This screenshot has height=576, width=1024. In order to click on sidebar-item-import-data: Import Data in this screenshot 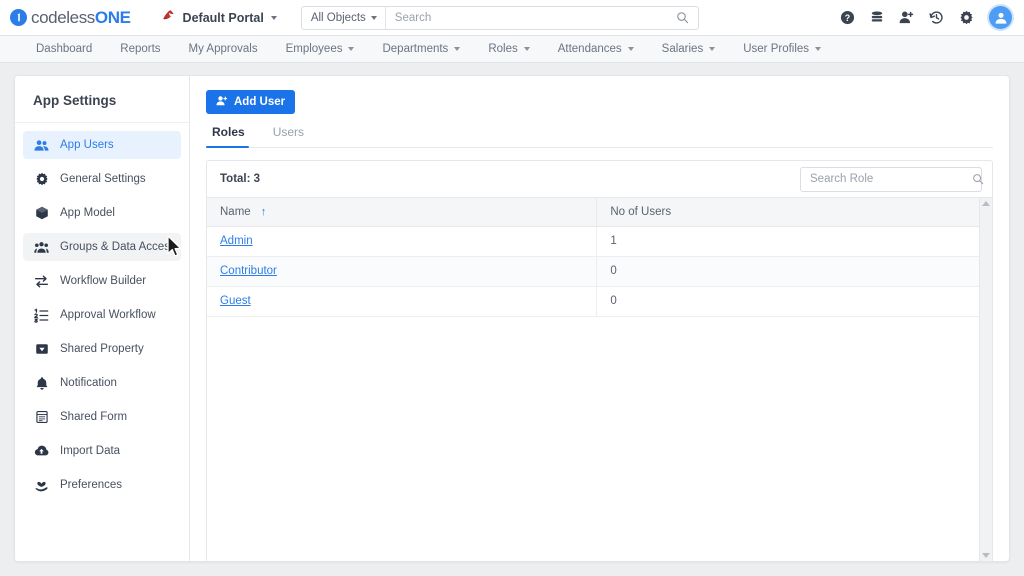, I will do `click(102, 451)`.